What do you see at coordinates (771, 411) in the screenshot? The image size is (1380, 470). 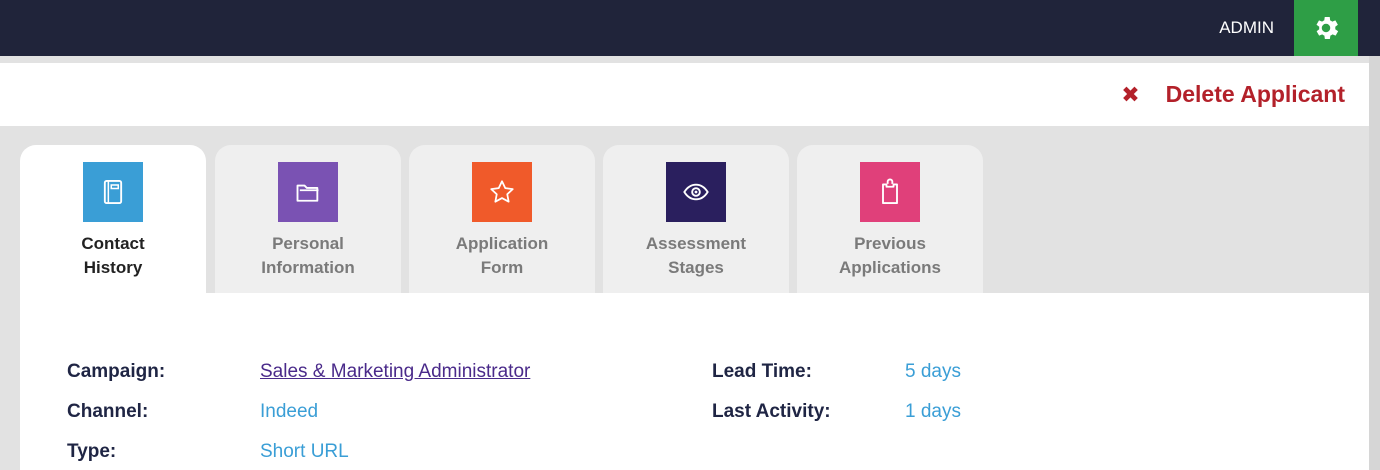 I see `last-activity-label: Last Activity:` at bounding box center [771, 411].